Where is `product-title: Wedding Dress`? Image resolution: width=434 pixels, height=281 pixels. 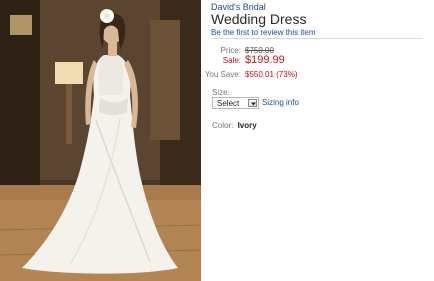 product-title: Wedding Dress is located at coordinates (259, 19).